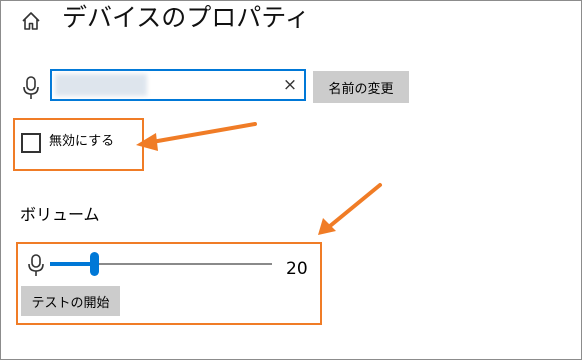 The height and width of the screenshot is (360, 582). Describe the element at coordinates (31, 21) in the screenshot. I see `home-icon` at that location.